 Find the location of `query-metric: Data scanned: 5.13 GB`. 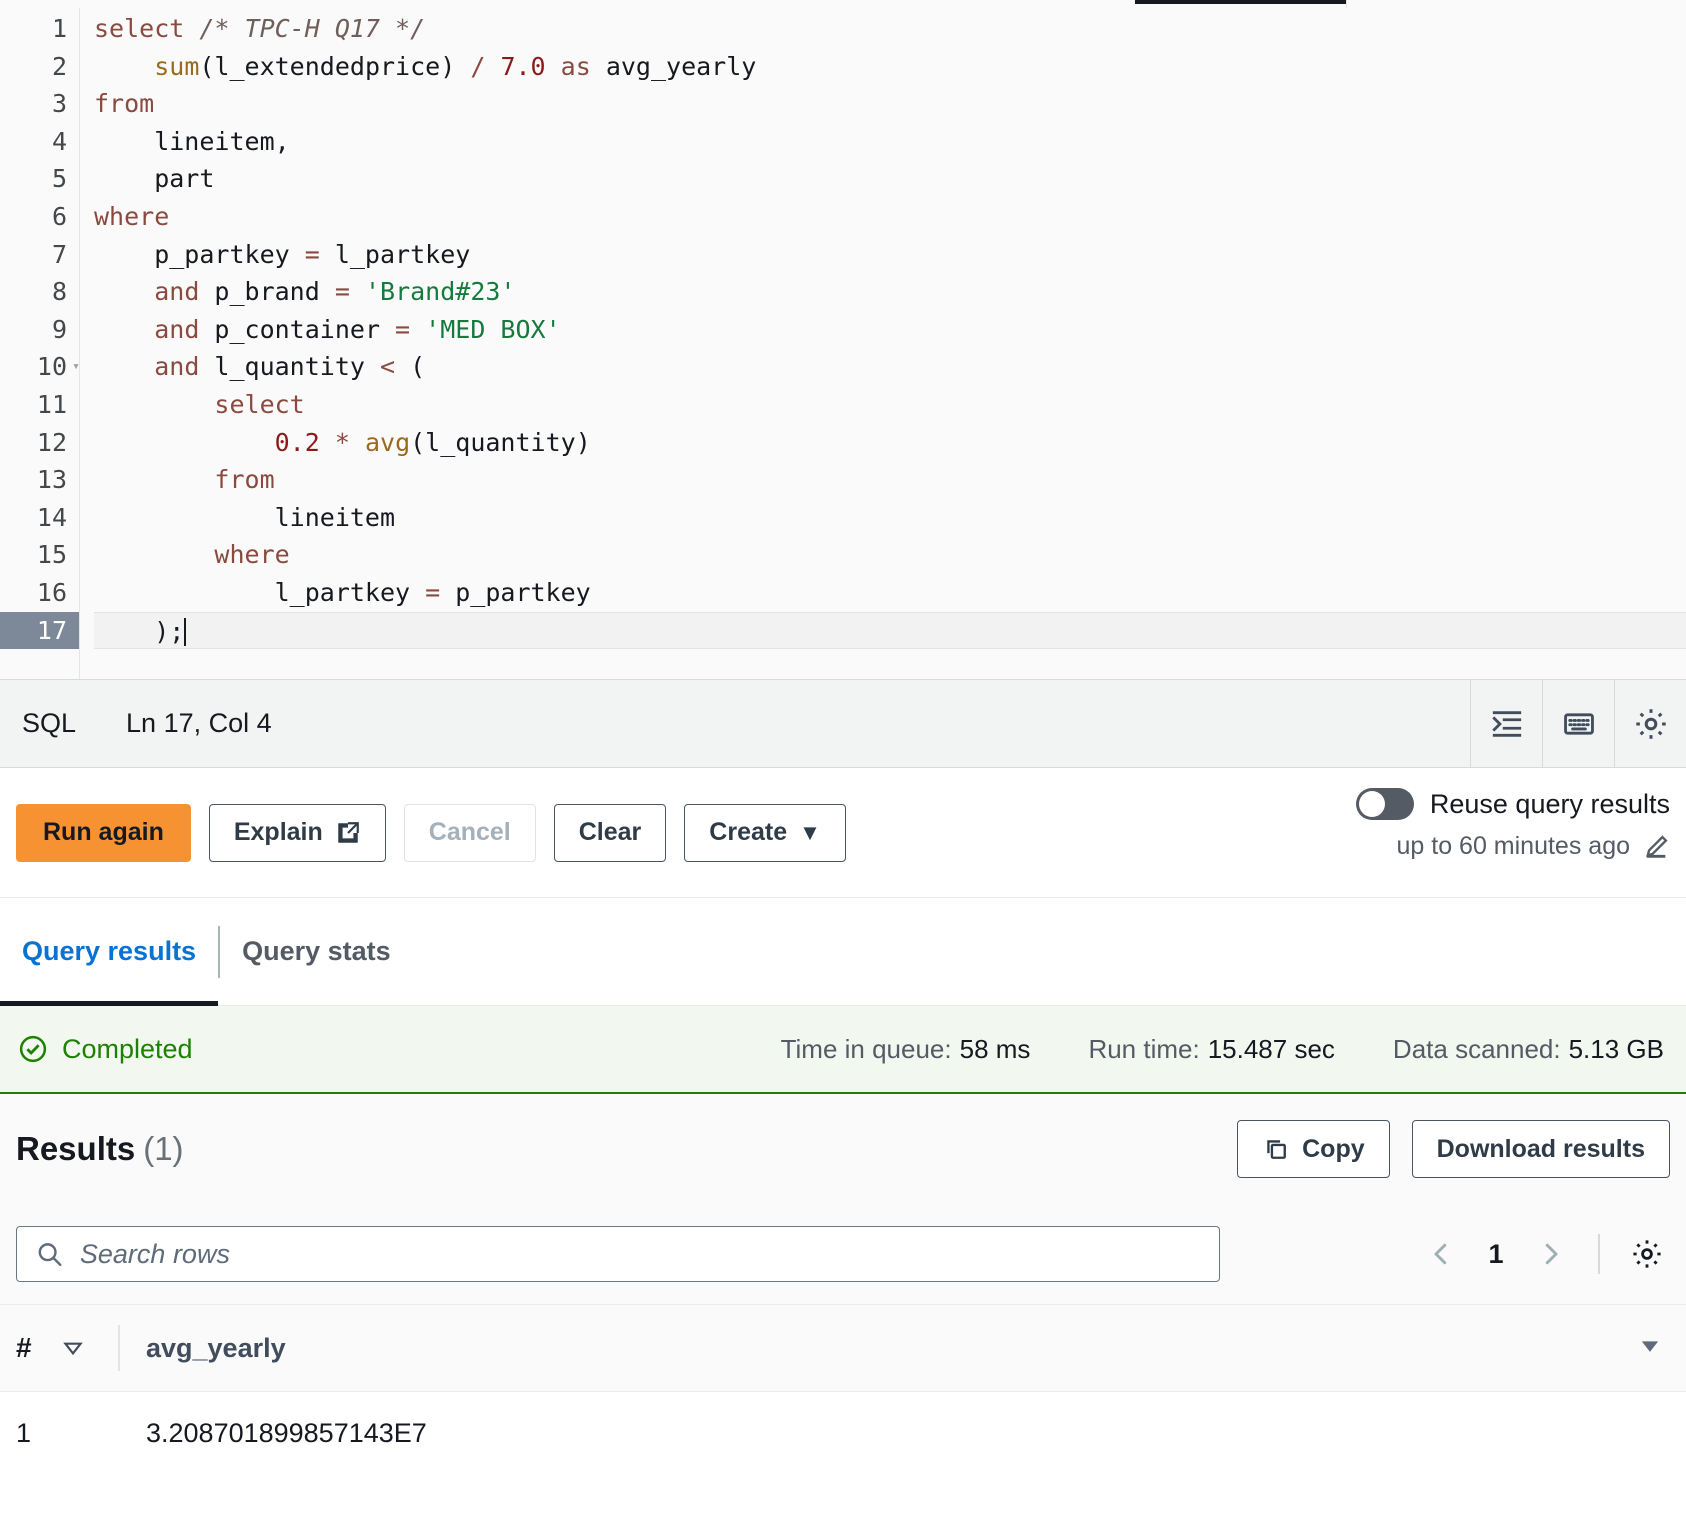

query-metric: Data scanned: 5.13 GB is located at coordinates (1528, 1049).